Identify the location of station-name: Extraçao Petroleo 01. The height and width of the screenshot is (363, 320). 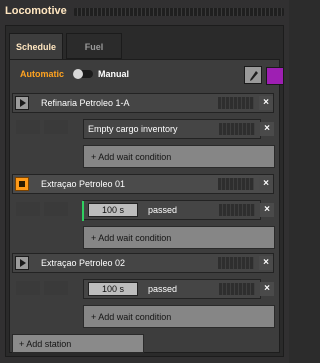
(83, 184).